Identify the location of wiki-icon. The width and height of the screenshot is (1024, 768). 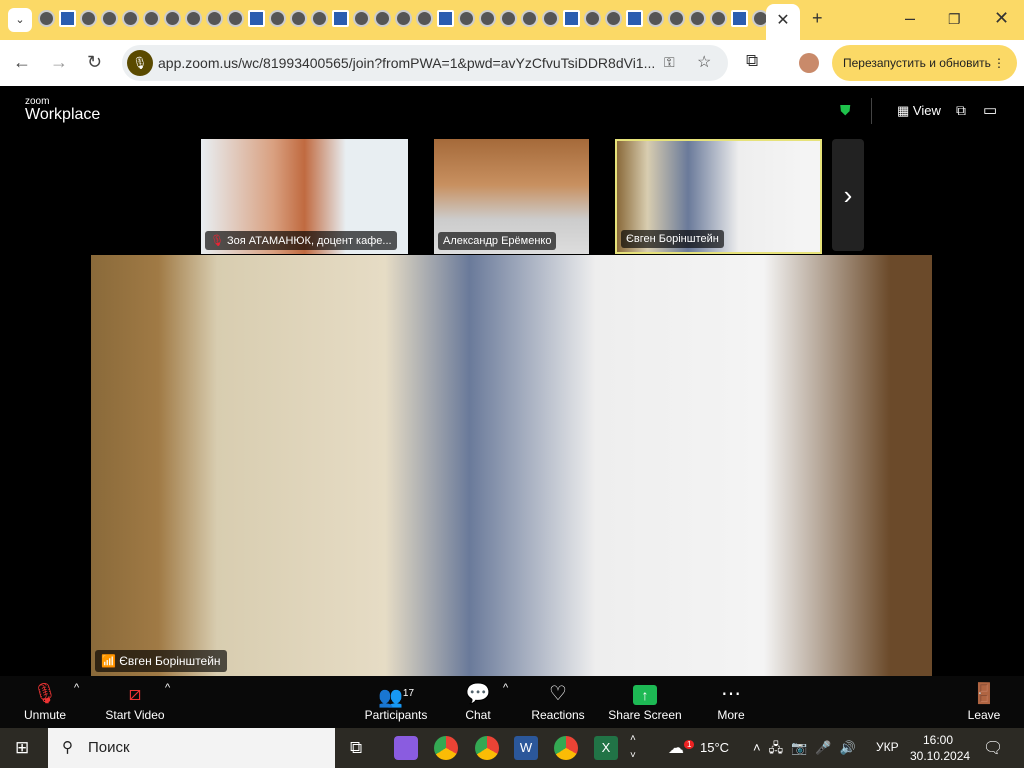
(487, 18).